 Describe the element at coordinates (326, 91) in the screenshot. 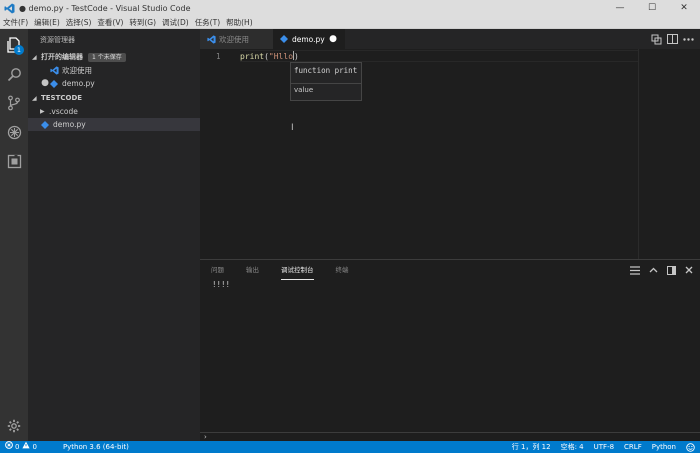

I see `parameter-label: value` at that location.